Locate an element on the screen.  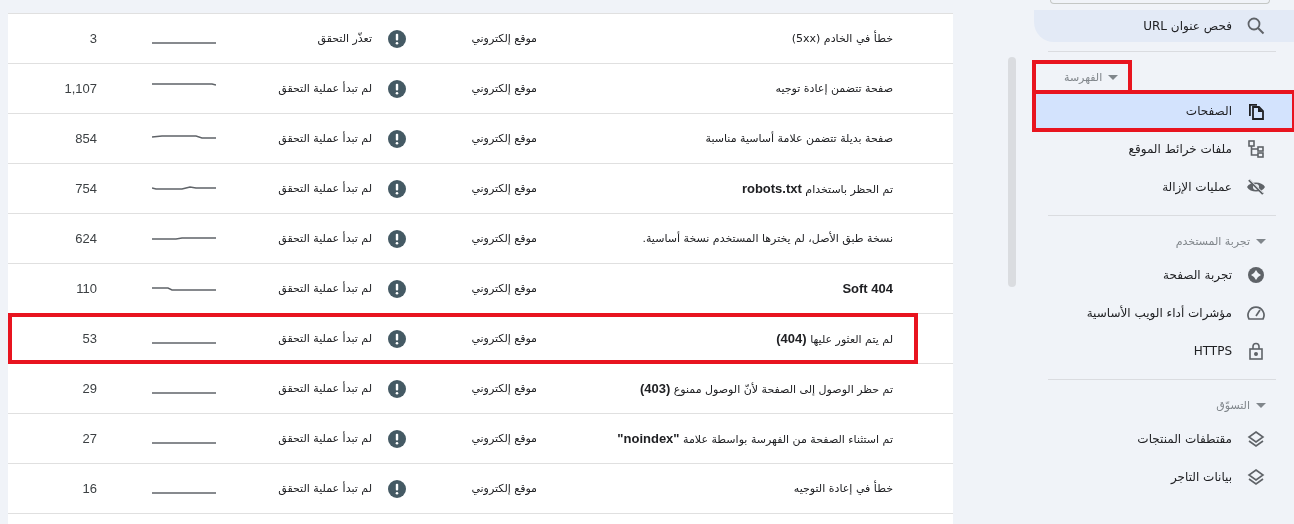
table-cell-text: 16 is located at coordinates (89, 488).